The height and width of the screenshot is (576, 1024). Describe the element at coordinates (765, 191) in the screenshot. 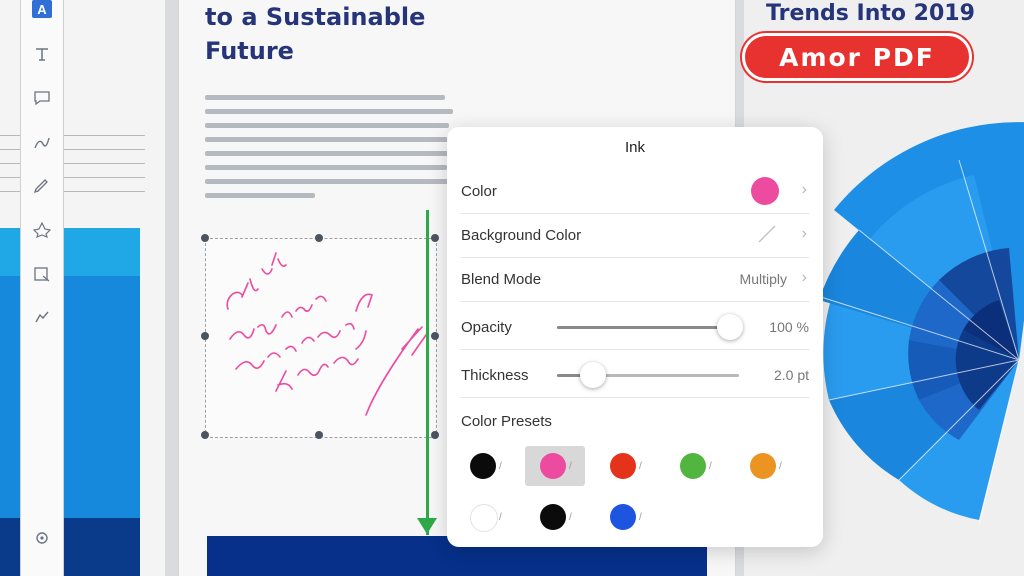

I see `current-color-swatch` at that location.